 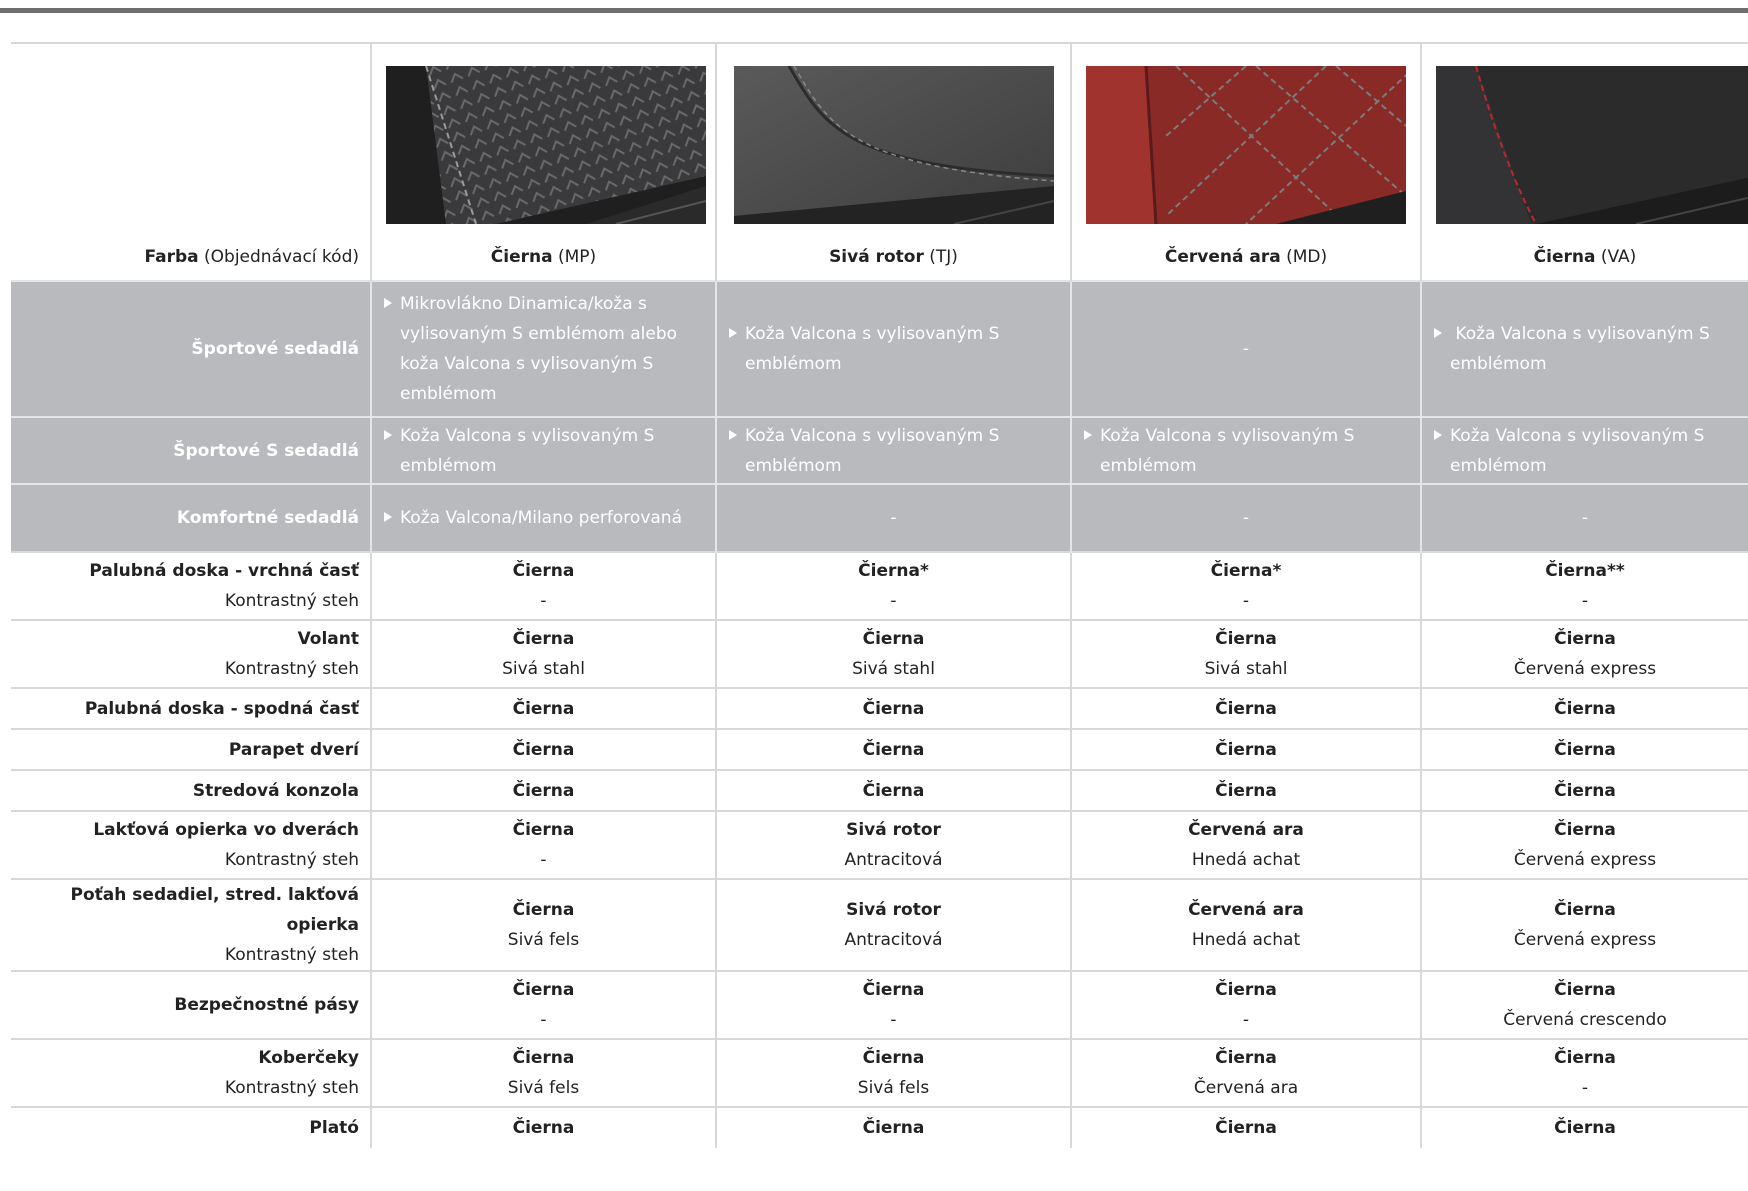 I want to click on color-header-cell: Čierna (VA), so click(x=1584, y=162).